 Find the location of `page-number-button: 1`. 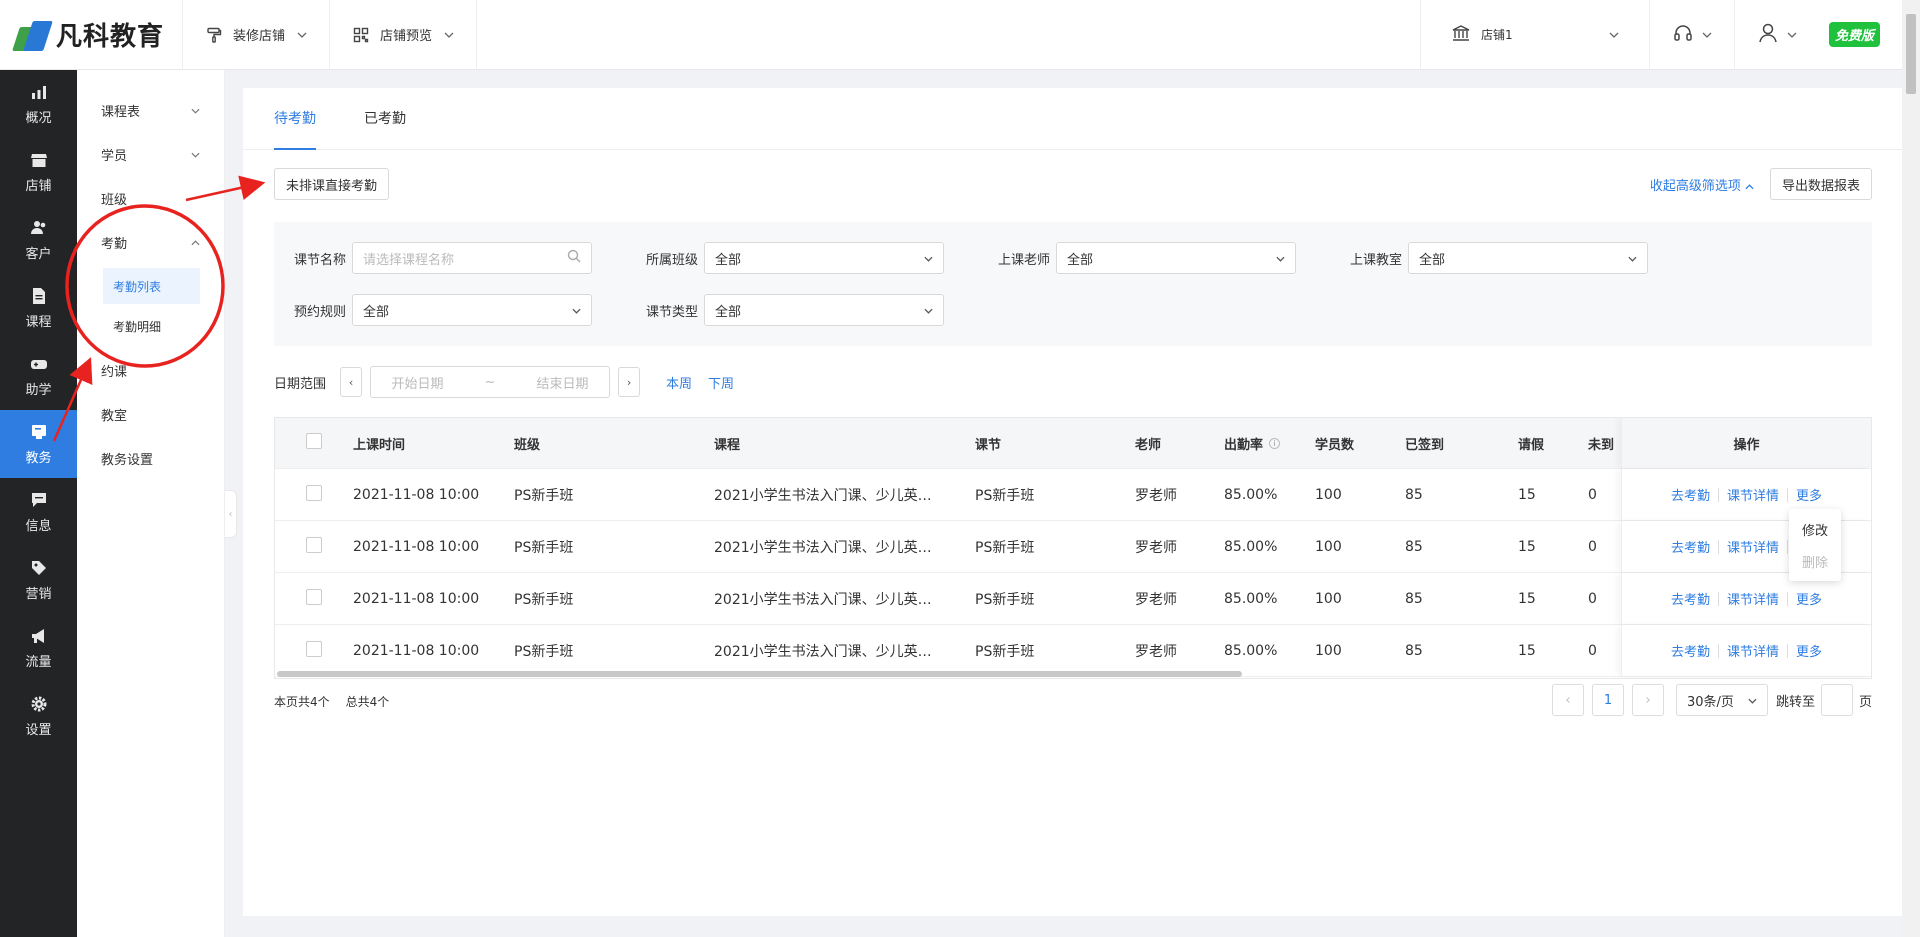

page-number-button: 1 is located at coordinates (1607, 700).